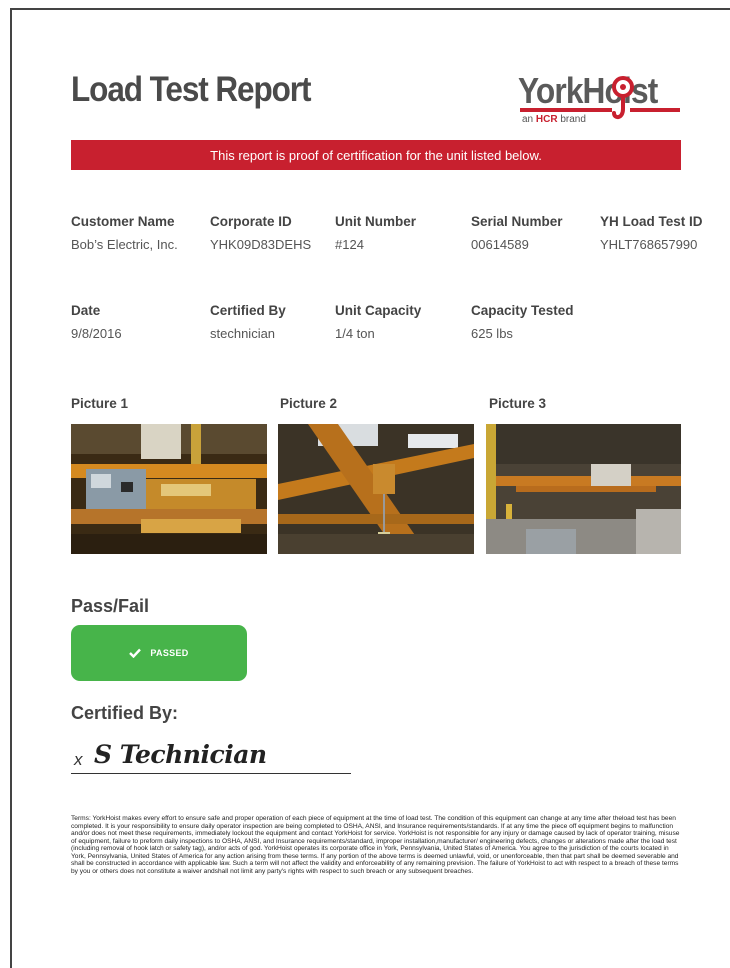 The image size is (730, 968). What do you see at coordinates (376, 489) in the screenshot?
I see `picture-2-hoist-photo` at bounding box center [376, 489].